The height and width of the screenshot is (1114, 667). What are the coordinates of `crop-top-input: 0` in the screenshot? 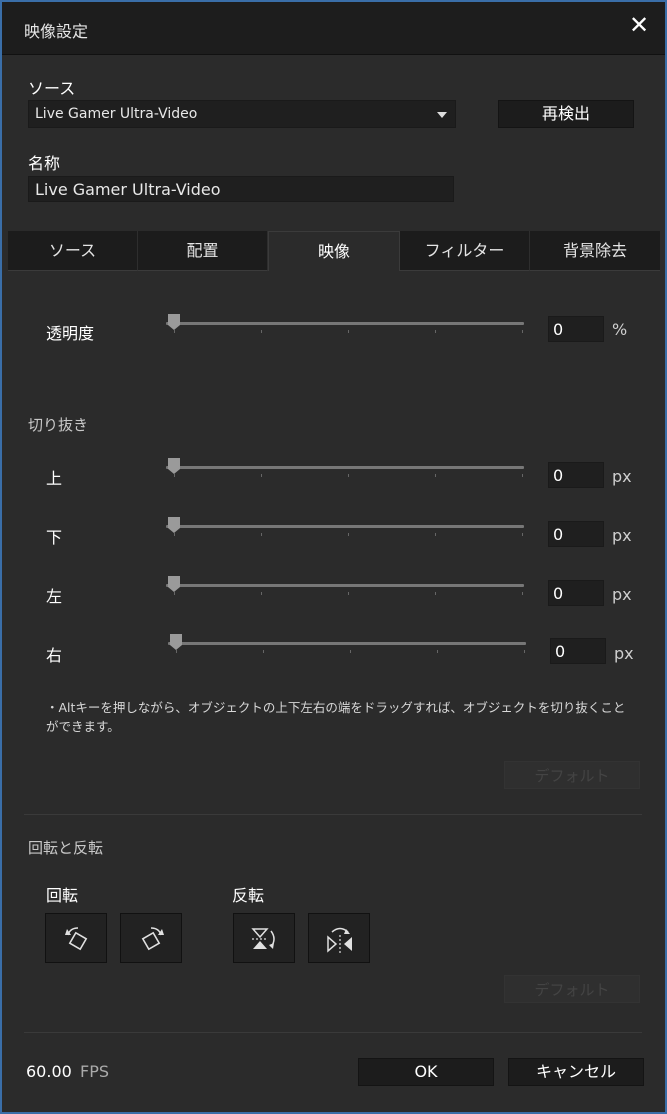 It's located at (576, 475).